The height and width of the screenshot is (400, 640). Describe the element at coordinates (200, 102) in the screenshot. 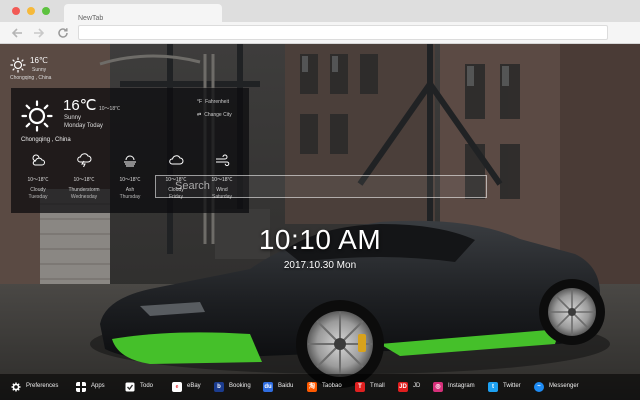

I see `fahrenheit-icon: °F` at that location.